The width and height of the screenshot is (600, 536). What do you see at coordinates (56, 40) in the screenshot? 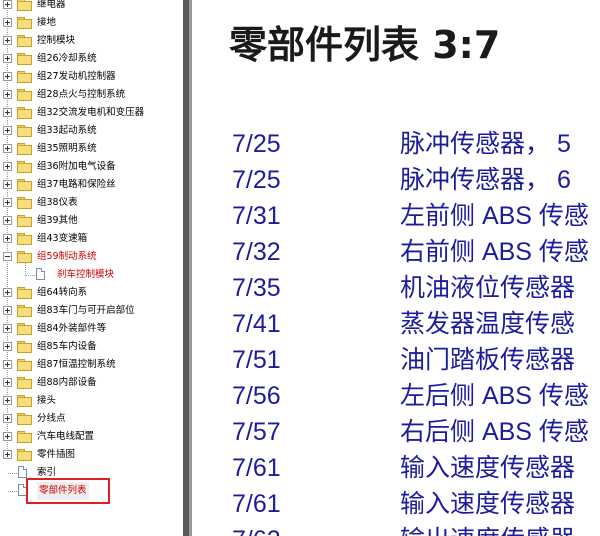
I see `tree-item-label: 控制模块` at bounding box center [56, 40].